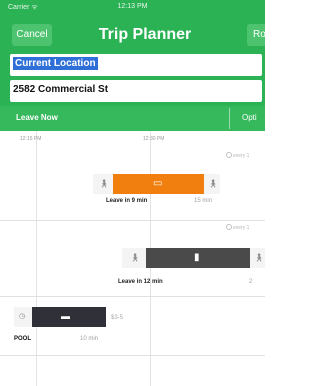 This screenshot has width=320, height=386. Describe the element at coordinates (256, 35) in the screenshot. I see `route-button: Ro` at that location.